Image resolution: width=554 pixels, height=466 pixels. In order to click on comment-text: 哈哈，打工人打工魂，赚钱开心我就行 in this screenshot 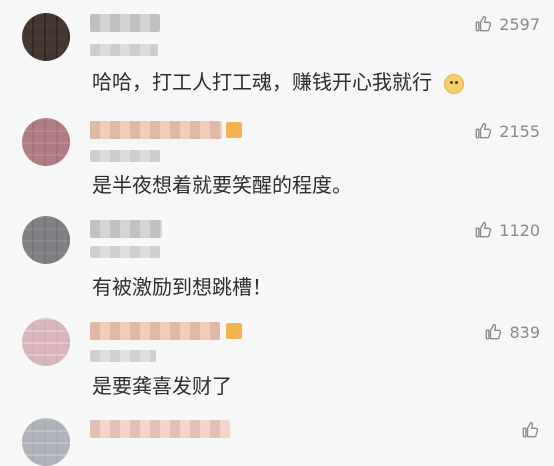, I will do `click(278, 80)`.